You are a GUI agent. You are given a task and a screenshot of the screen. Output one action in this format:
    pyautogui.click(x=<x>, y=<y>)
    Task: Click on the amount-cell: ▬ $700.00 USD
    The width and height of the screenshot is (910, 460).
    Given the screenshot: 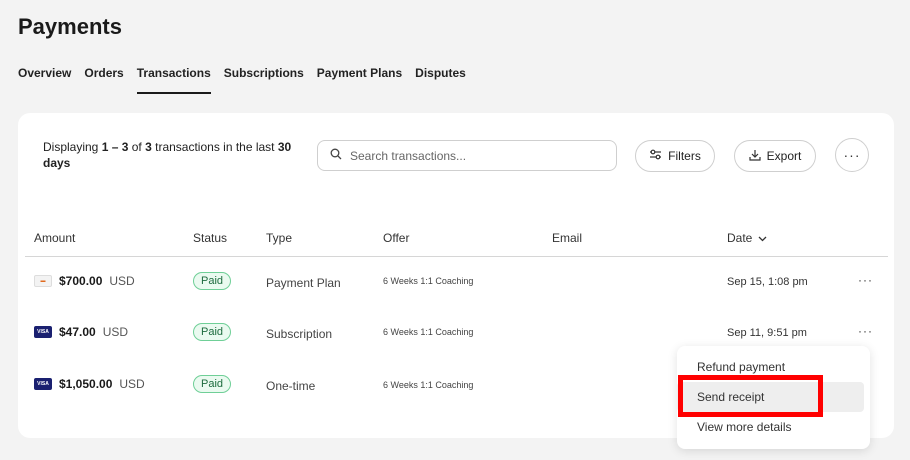 What is the action you would take?
    pyautogui.click(x=84, y=281)
    